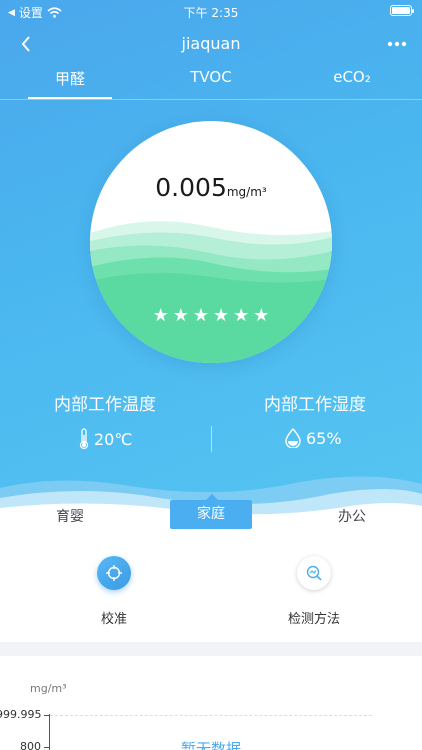 The width and height of the screenshot is (422, 750). Describe the element at coordinates (114, 591) in the screenshot. I see `calibrate-button: 校准` at that location.